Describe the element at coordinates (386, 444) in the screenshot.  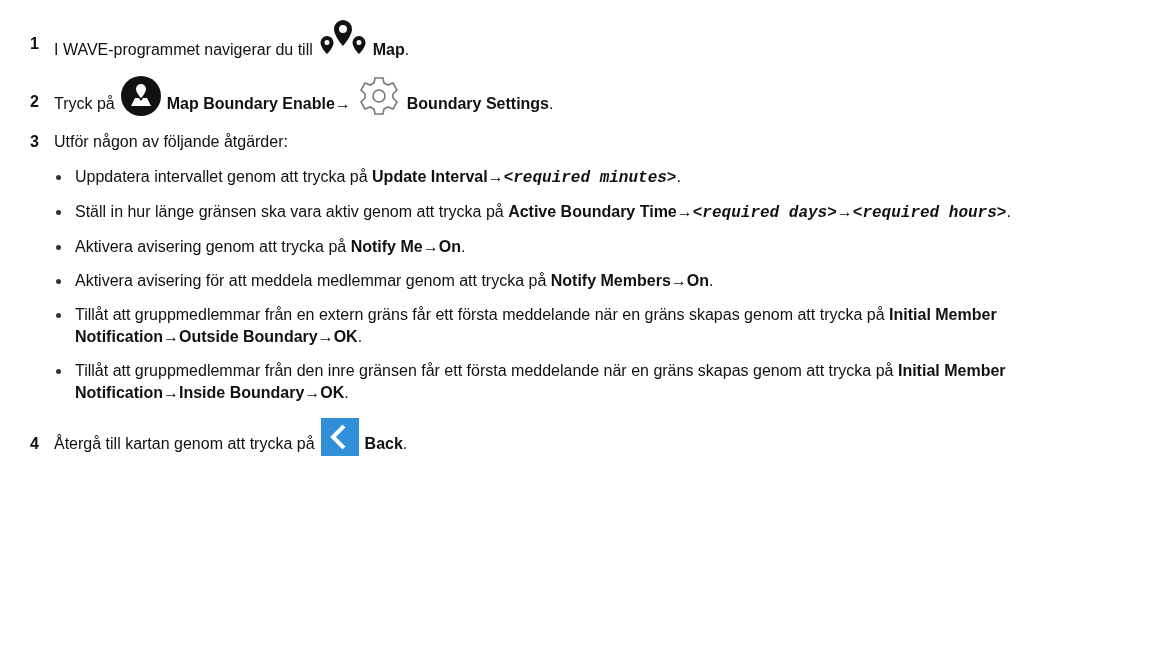
I see `step-text: Back.` at that location.